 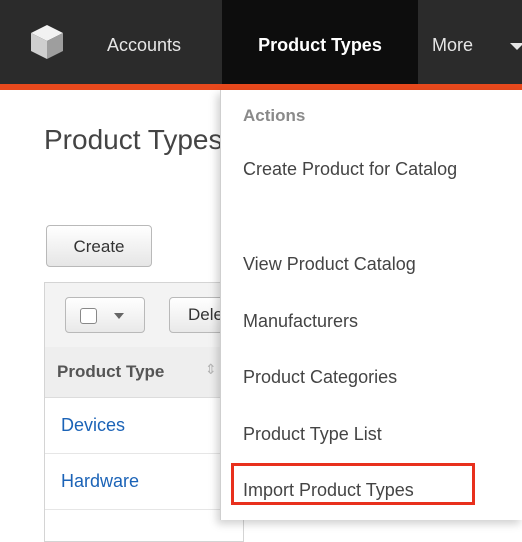 I want to click on row-link: Hardware, so click(x=100, y=481).